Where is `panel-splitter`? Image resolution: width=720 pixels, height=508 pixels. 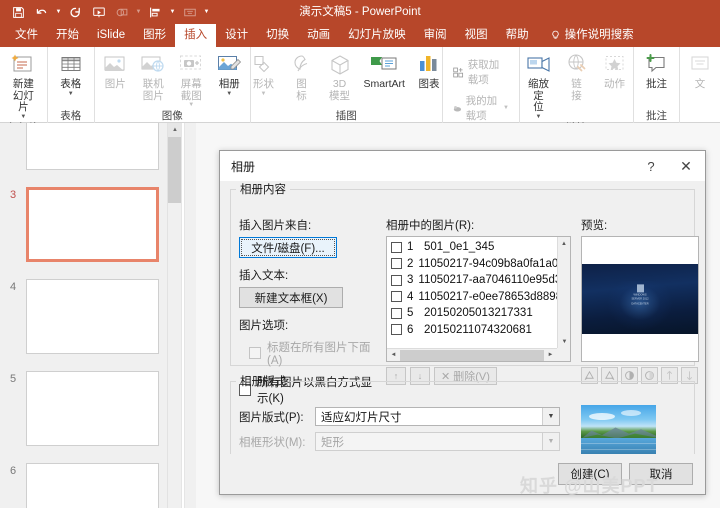 panel-splitter is located at coordinates (183, 315).